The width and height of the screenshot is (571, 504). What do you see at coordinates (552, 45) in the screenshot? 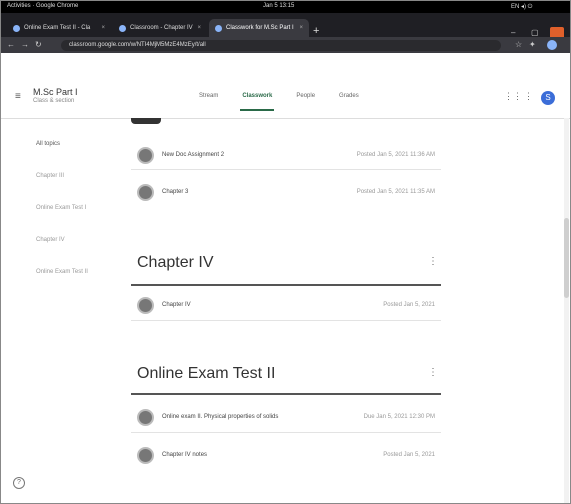
I see `profile-icon` at bounding box center [552, 45].